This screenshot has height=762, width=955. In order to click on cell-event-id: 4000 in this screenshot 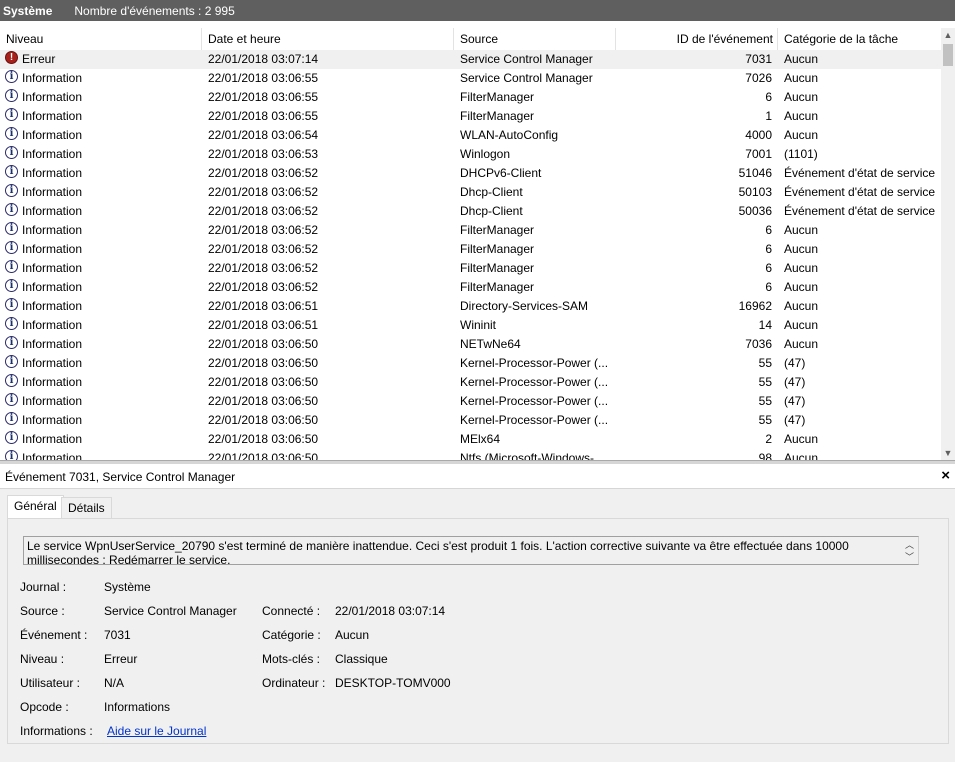, I will do `click(758, 135)`.